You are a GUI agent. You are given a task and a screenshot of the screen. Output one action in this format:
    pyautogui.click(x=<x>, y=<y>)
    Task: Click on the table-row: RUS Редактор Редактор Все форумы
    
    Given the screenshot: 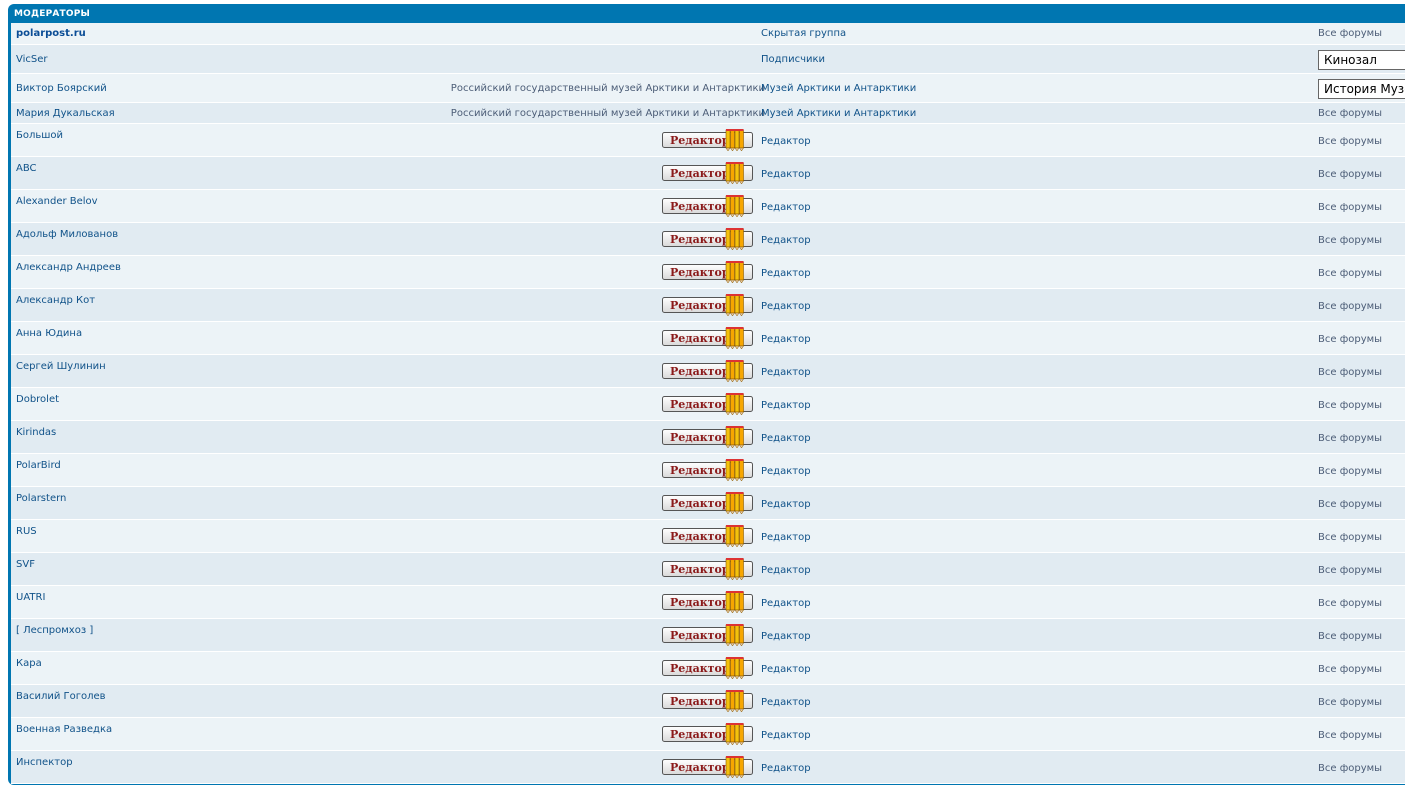 What is the action you would take?
    pyautogui.click(x=708, y=536)
    